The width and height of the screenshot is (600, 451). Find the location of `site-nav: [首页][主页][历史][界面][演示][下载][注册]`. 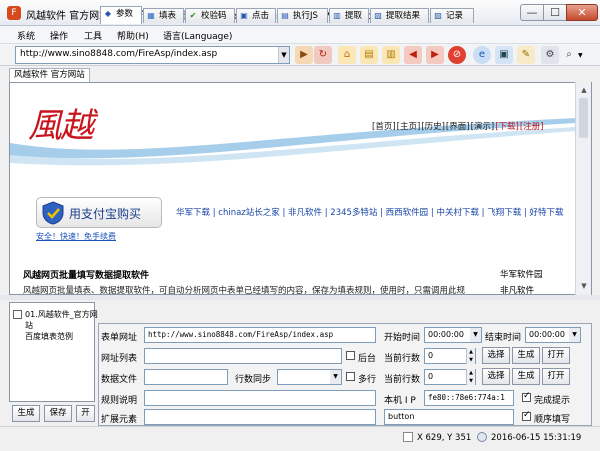

site-nav: [首页][主页][历史][界面][演示][下载][注册] is located at coordinates (458, 126).